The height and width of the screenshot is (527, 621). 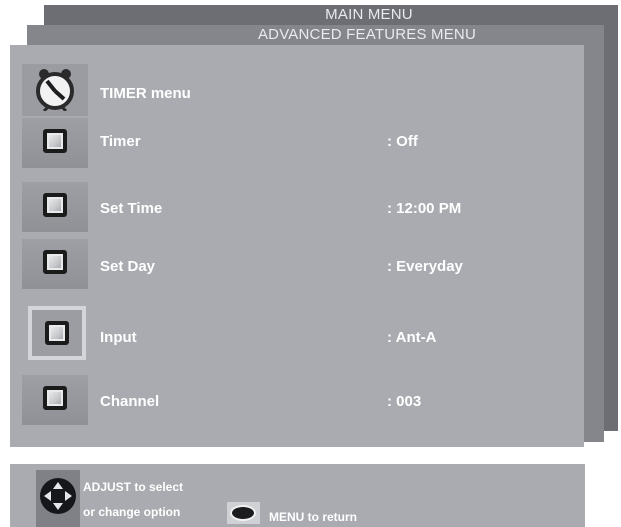 What do you see at coordinates (132, 512) in the screenshot?
I see `adjust-help-line2: or change option` at bounding box center [132, 512].